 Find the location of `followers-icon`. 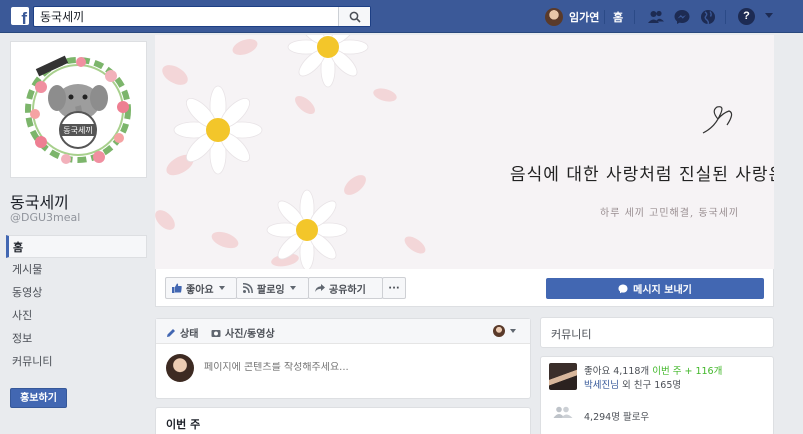

followers-icon is located at coordinates (563, 412).